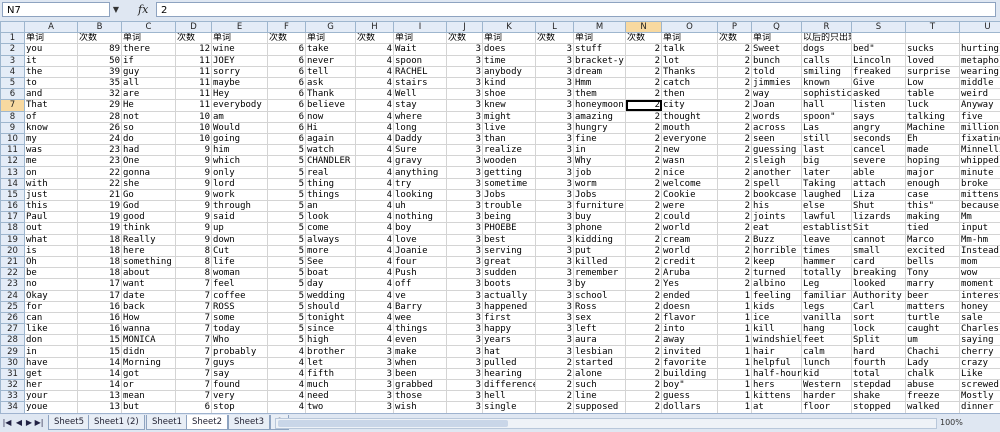 This screenshot has height=432, width=1000. What do you see at coordinates (690, 273) in the screenshot?
I see `cell: Aruba` at bounding box center [690, 273].